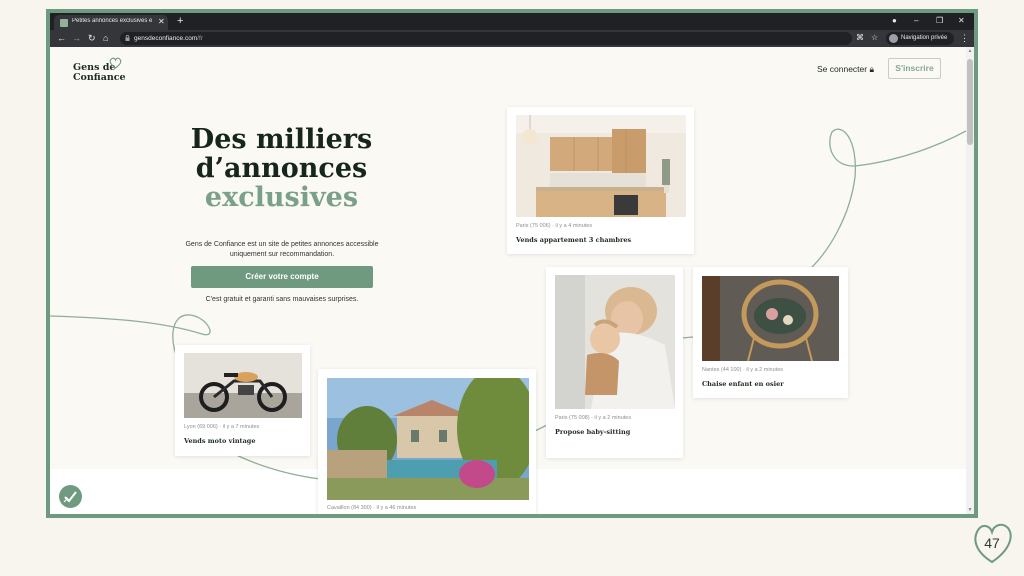 This screenshot has width=1024, height=576. Describe the element at coordinates (282, 254) in the screenshot. I see `hero-description-line-2: uniquement sur recommandation.` at that location.